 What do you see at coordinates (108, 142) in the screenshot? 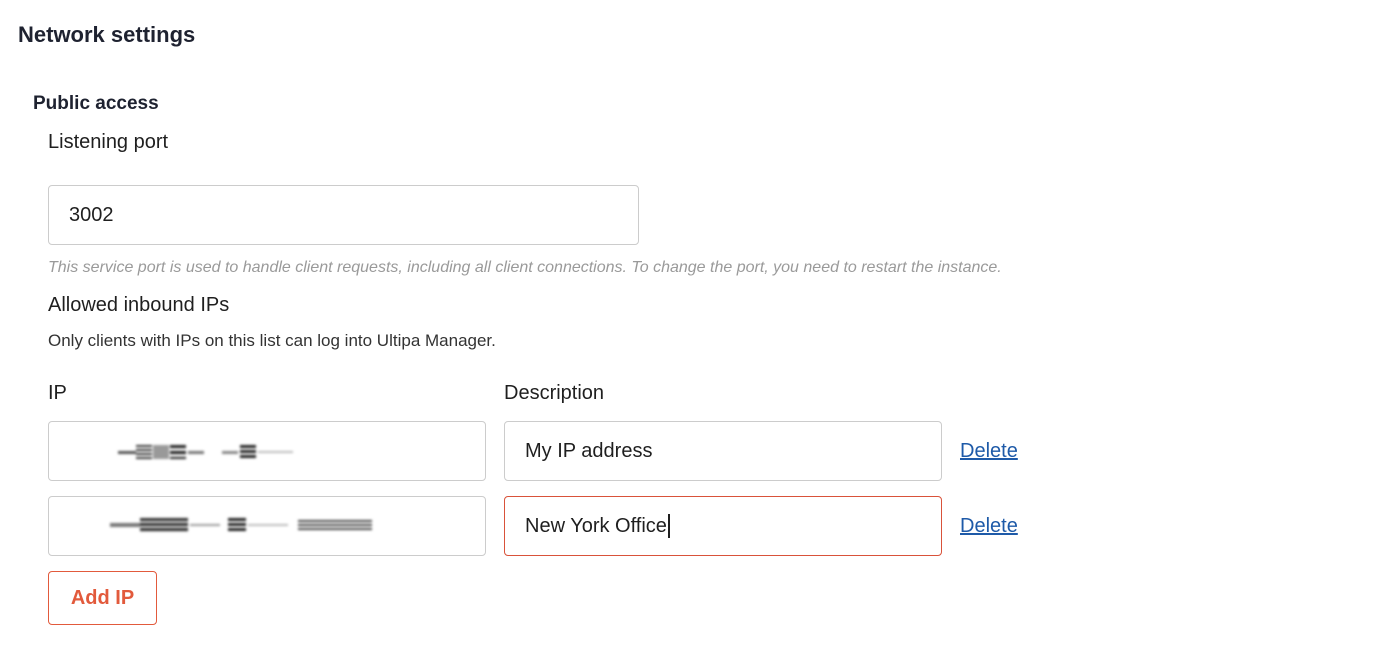
I see `listening-port-label: Listening port` at bounding box center [108, 142].